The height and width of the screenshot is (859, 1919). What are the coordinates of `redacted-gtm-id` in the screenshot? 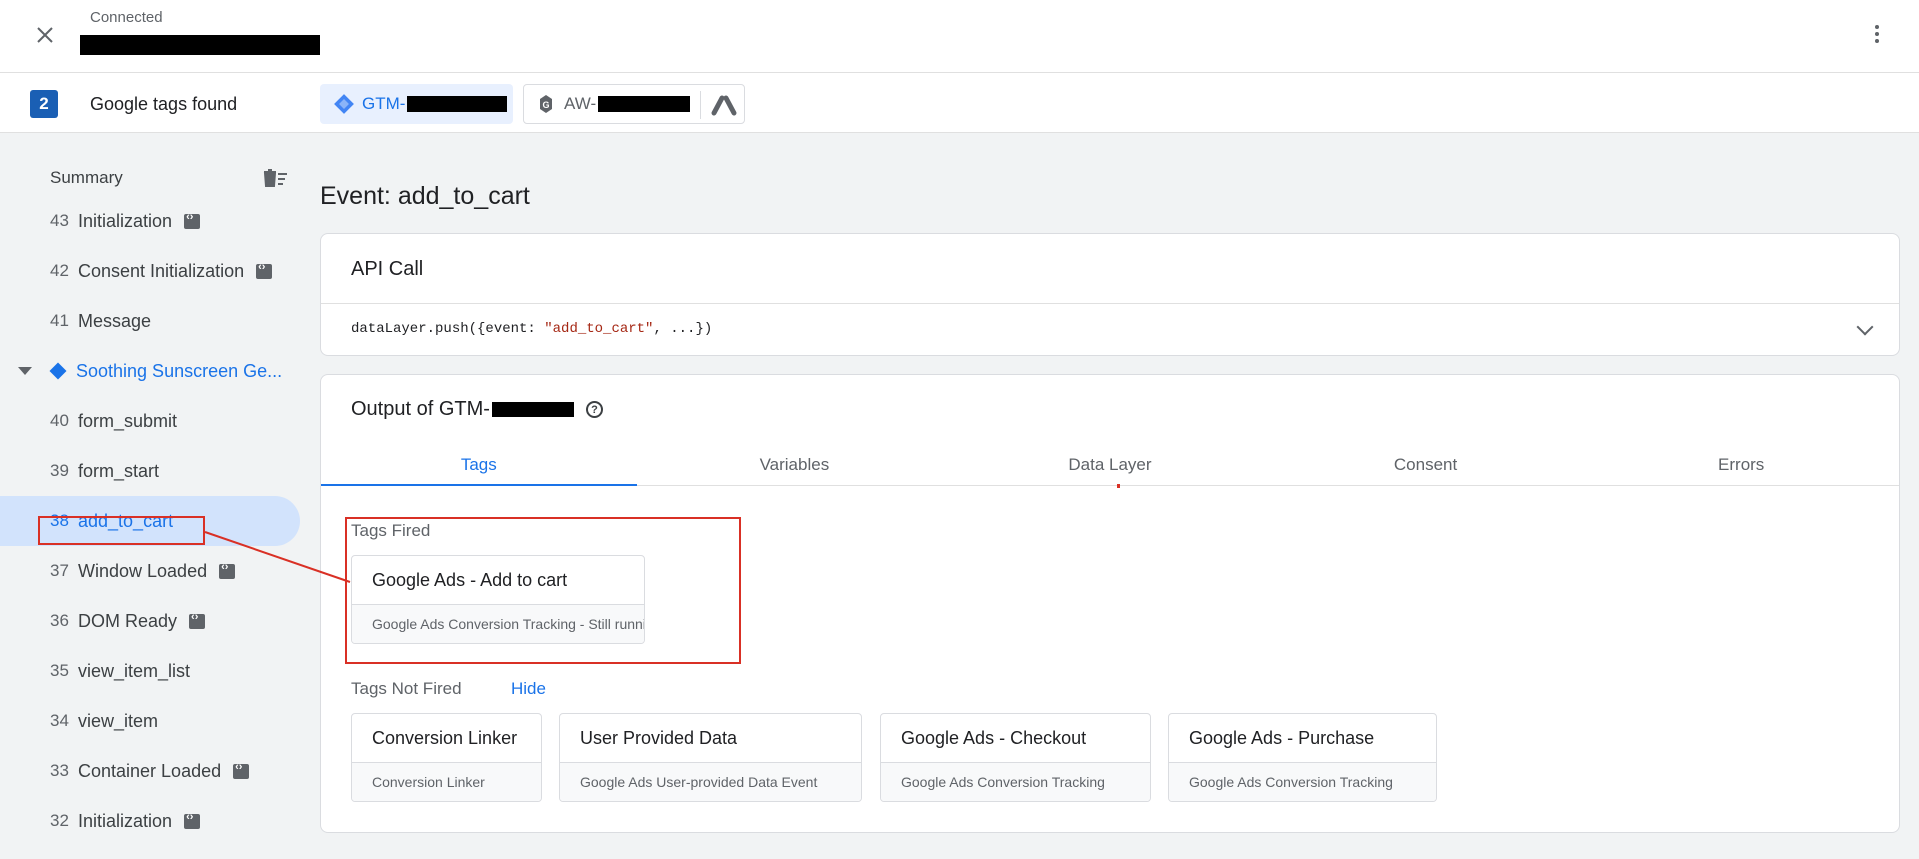 It's located at (457, 104).